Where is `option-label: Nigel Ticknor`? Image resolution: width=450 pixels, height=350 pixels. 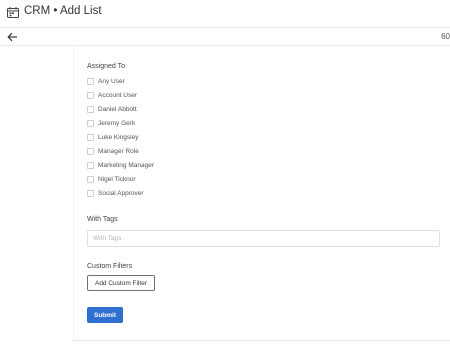
option-label: Nigel Ticknor is located at coordinates (117, 179).